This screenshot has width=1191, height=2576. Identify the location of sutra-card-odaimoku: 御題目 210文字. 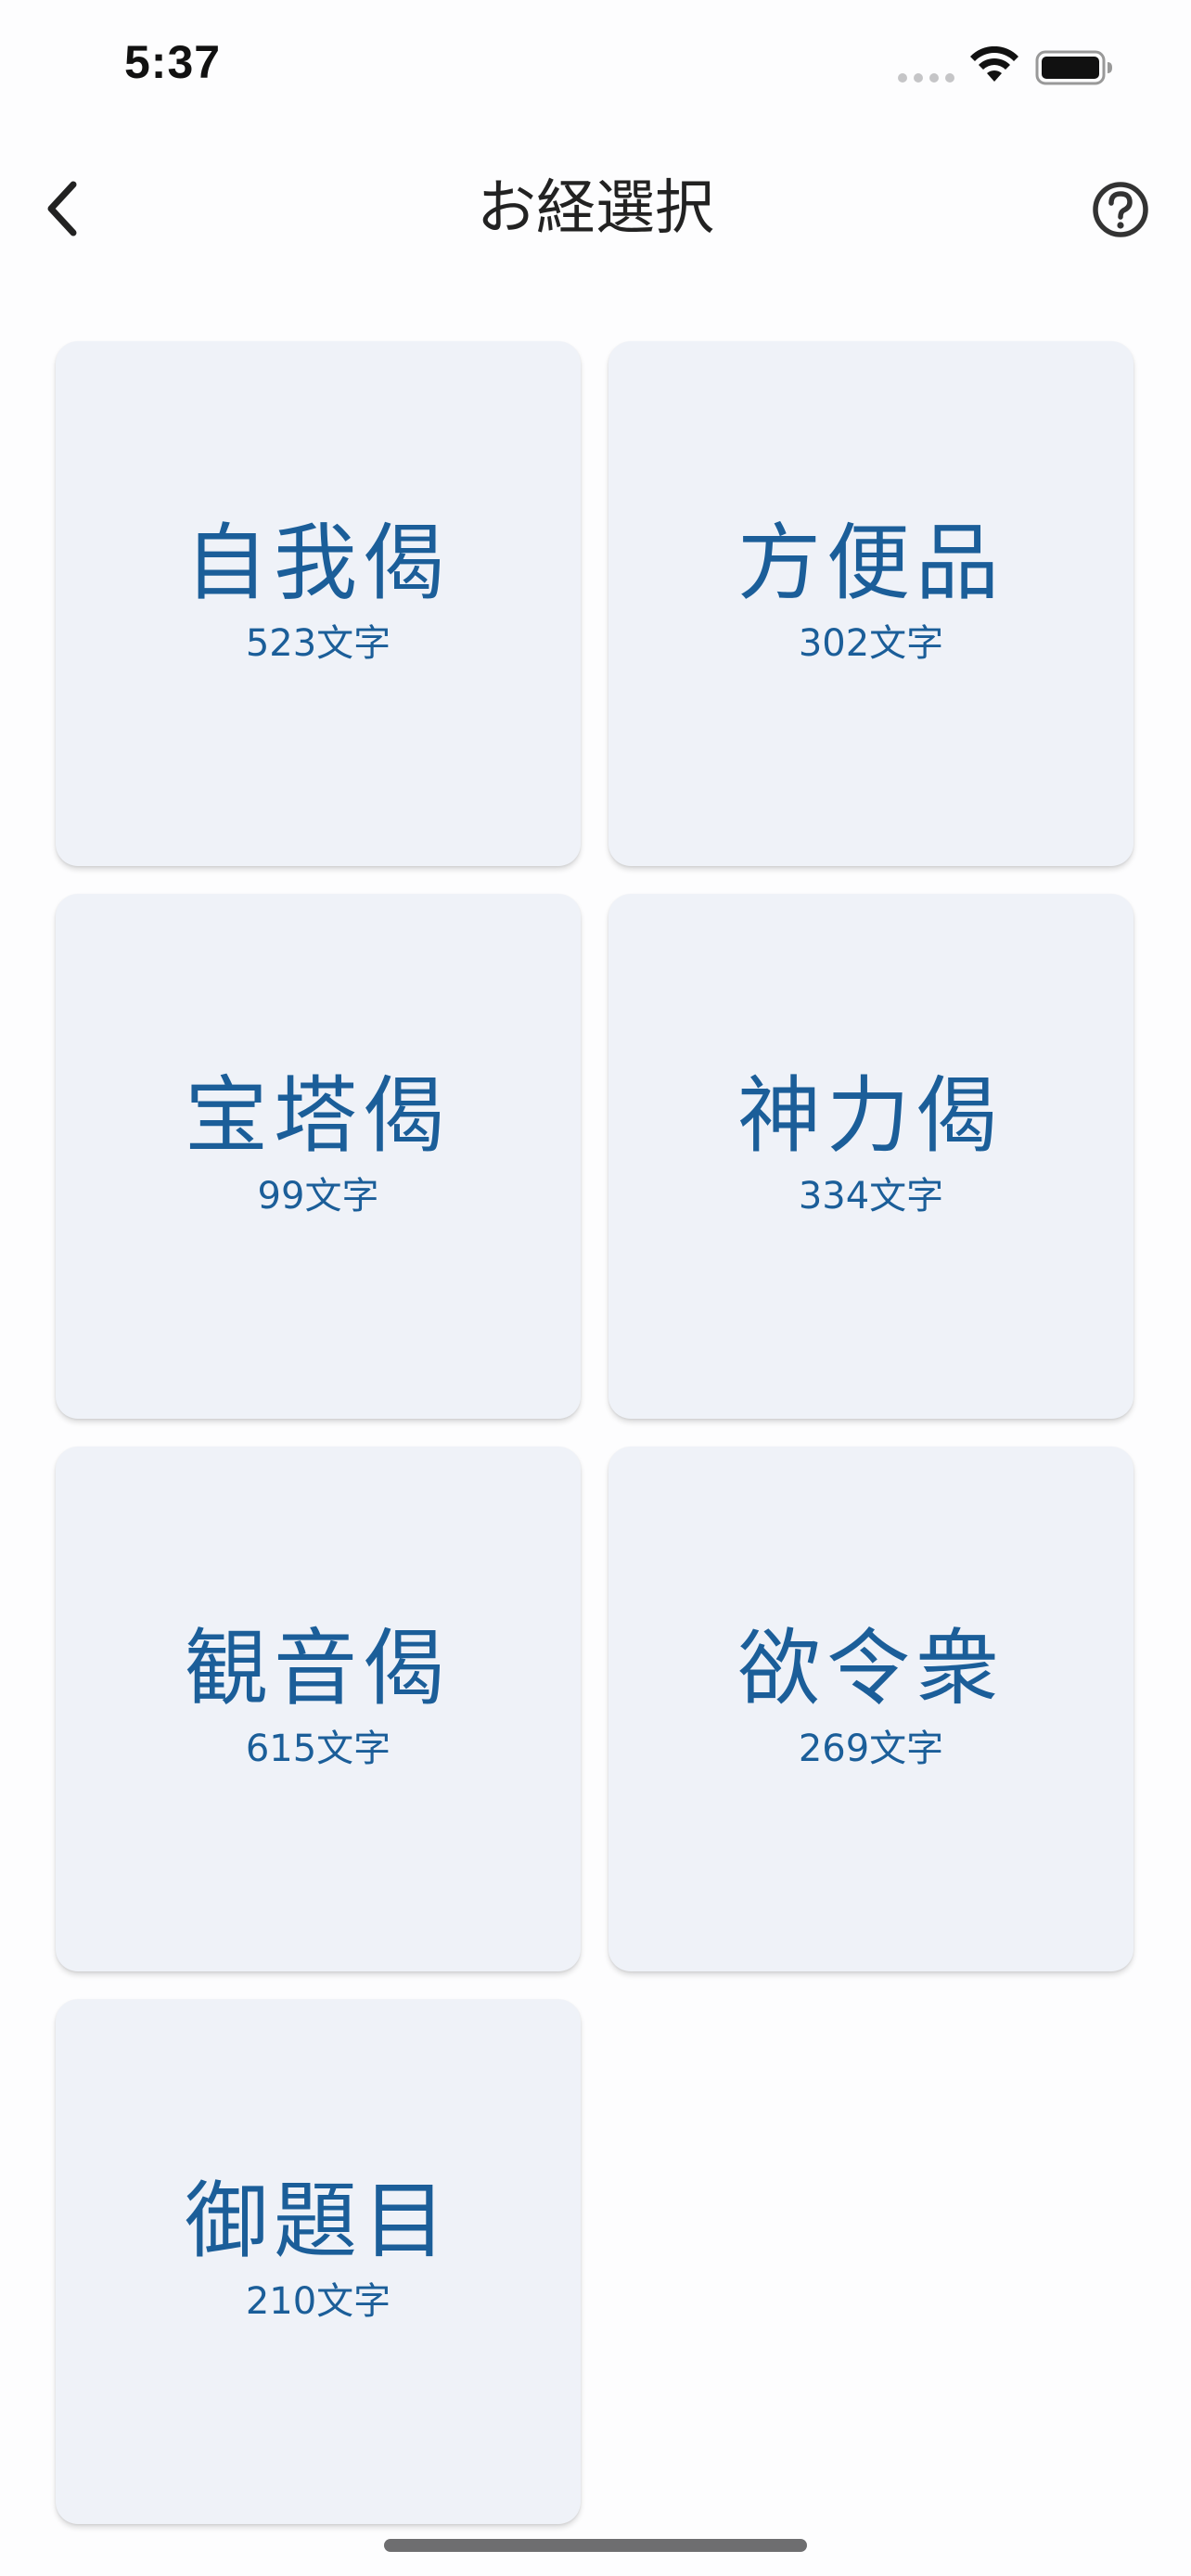
(318, 2261).